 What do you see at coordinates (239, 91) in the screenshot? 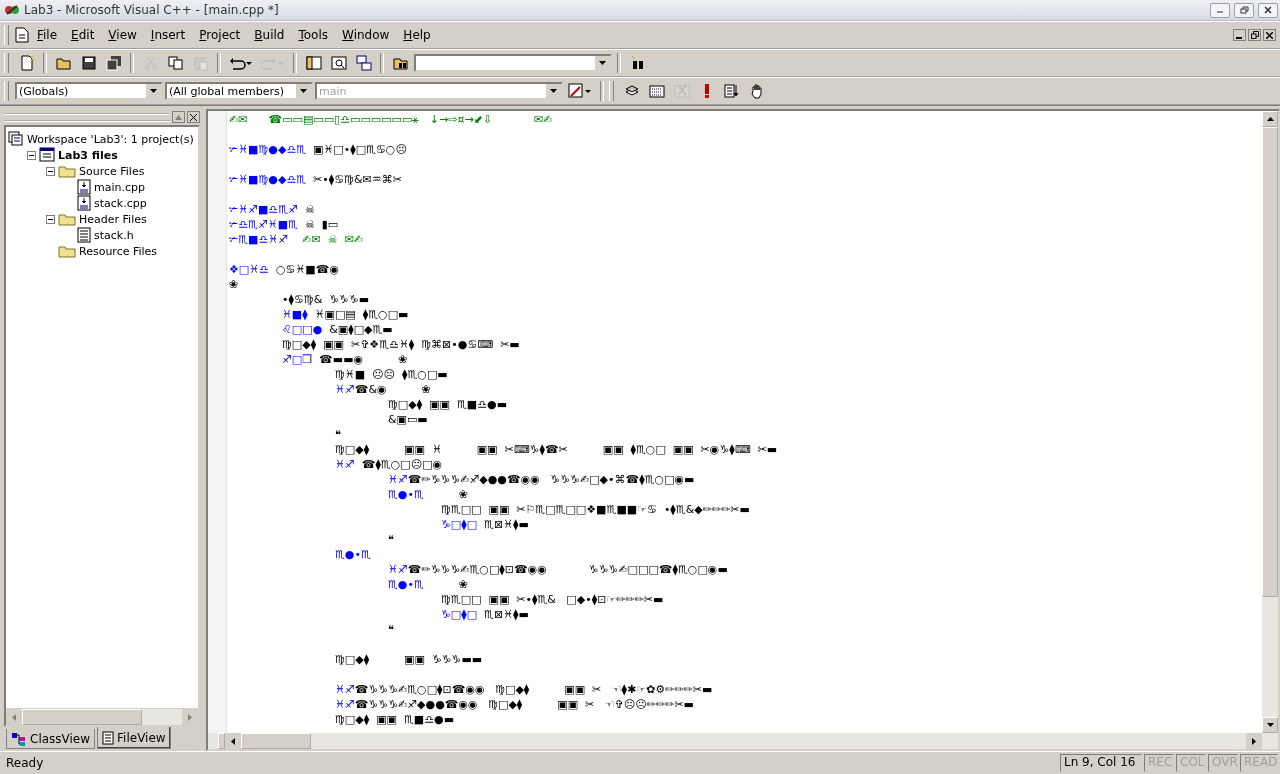
I see `dropdown: (All global members)` at bounding box center [239, 91].